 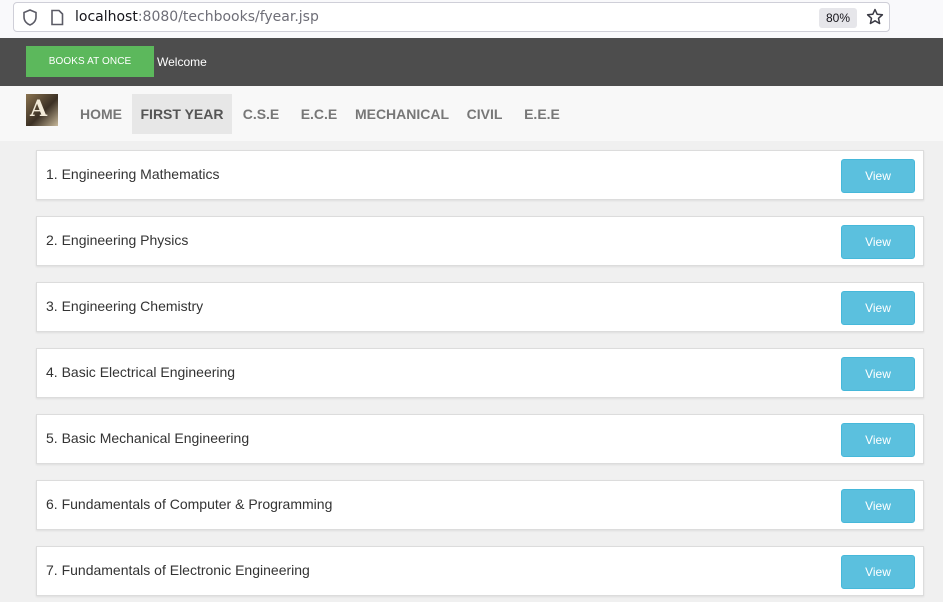 I want to click on brand-button: BOOKS AT ONCE, so click(x=90, y=61).